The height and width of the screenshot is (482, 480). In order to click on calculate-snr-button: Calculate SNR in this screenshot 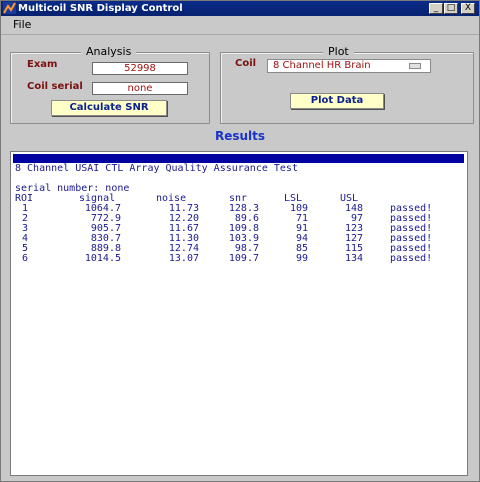, I will do `click(109, 108)`.